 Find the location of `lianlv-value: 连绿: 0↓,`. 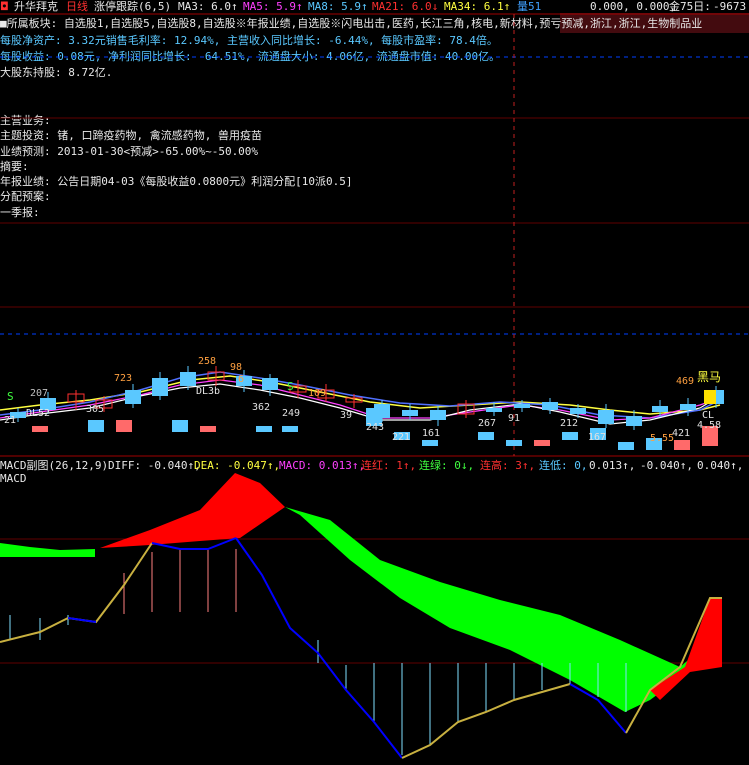

lianlv-value: 连绿: 0↓, is located at coordinates (447, 465).